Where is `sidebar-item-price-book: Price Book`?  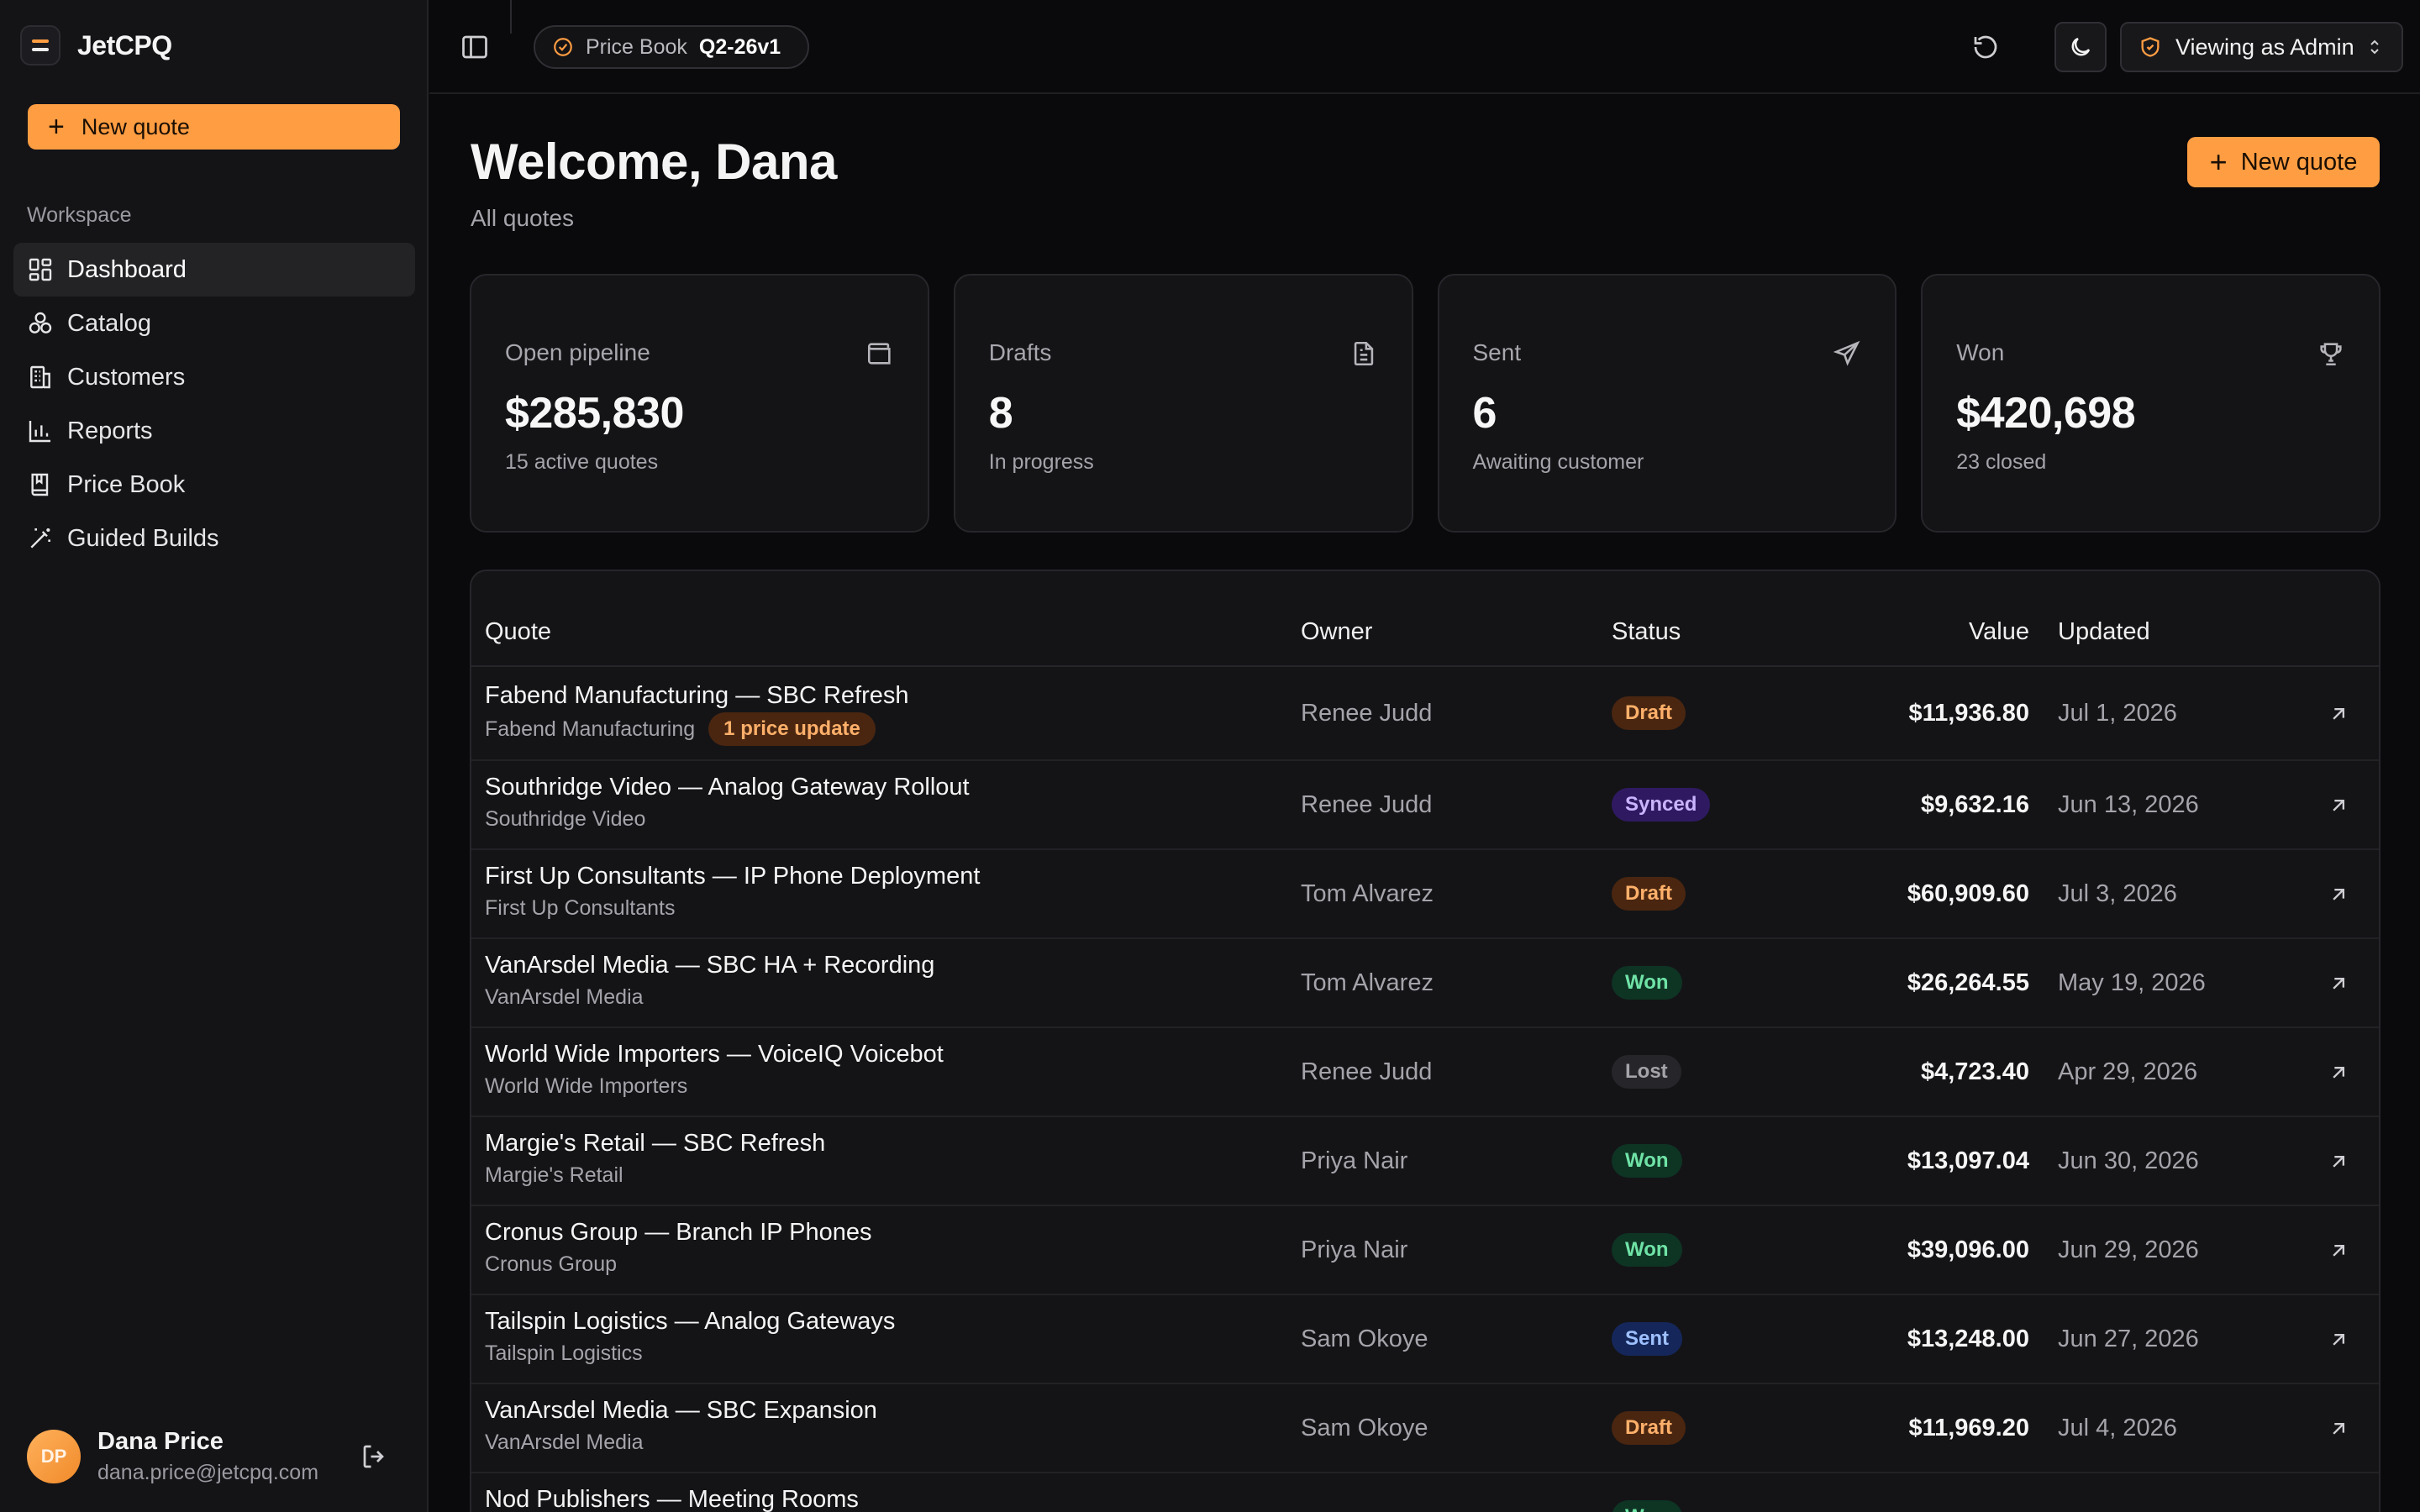
sidebar-item-price-book: Price Book is located at coordinates (214, 485).